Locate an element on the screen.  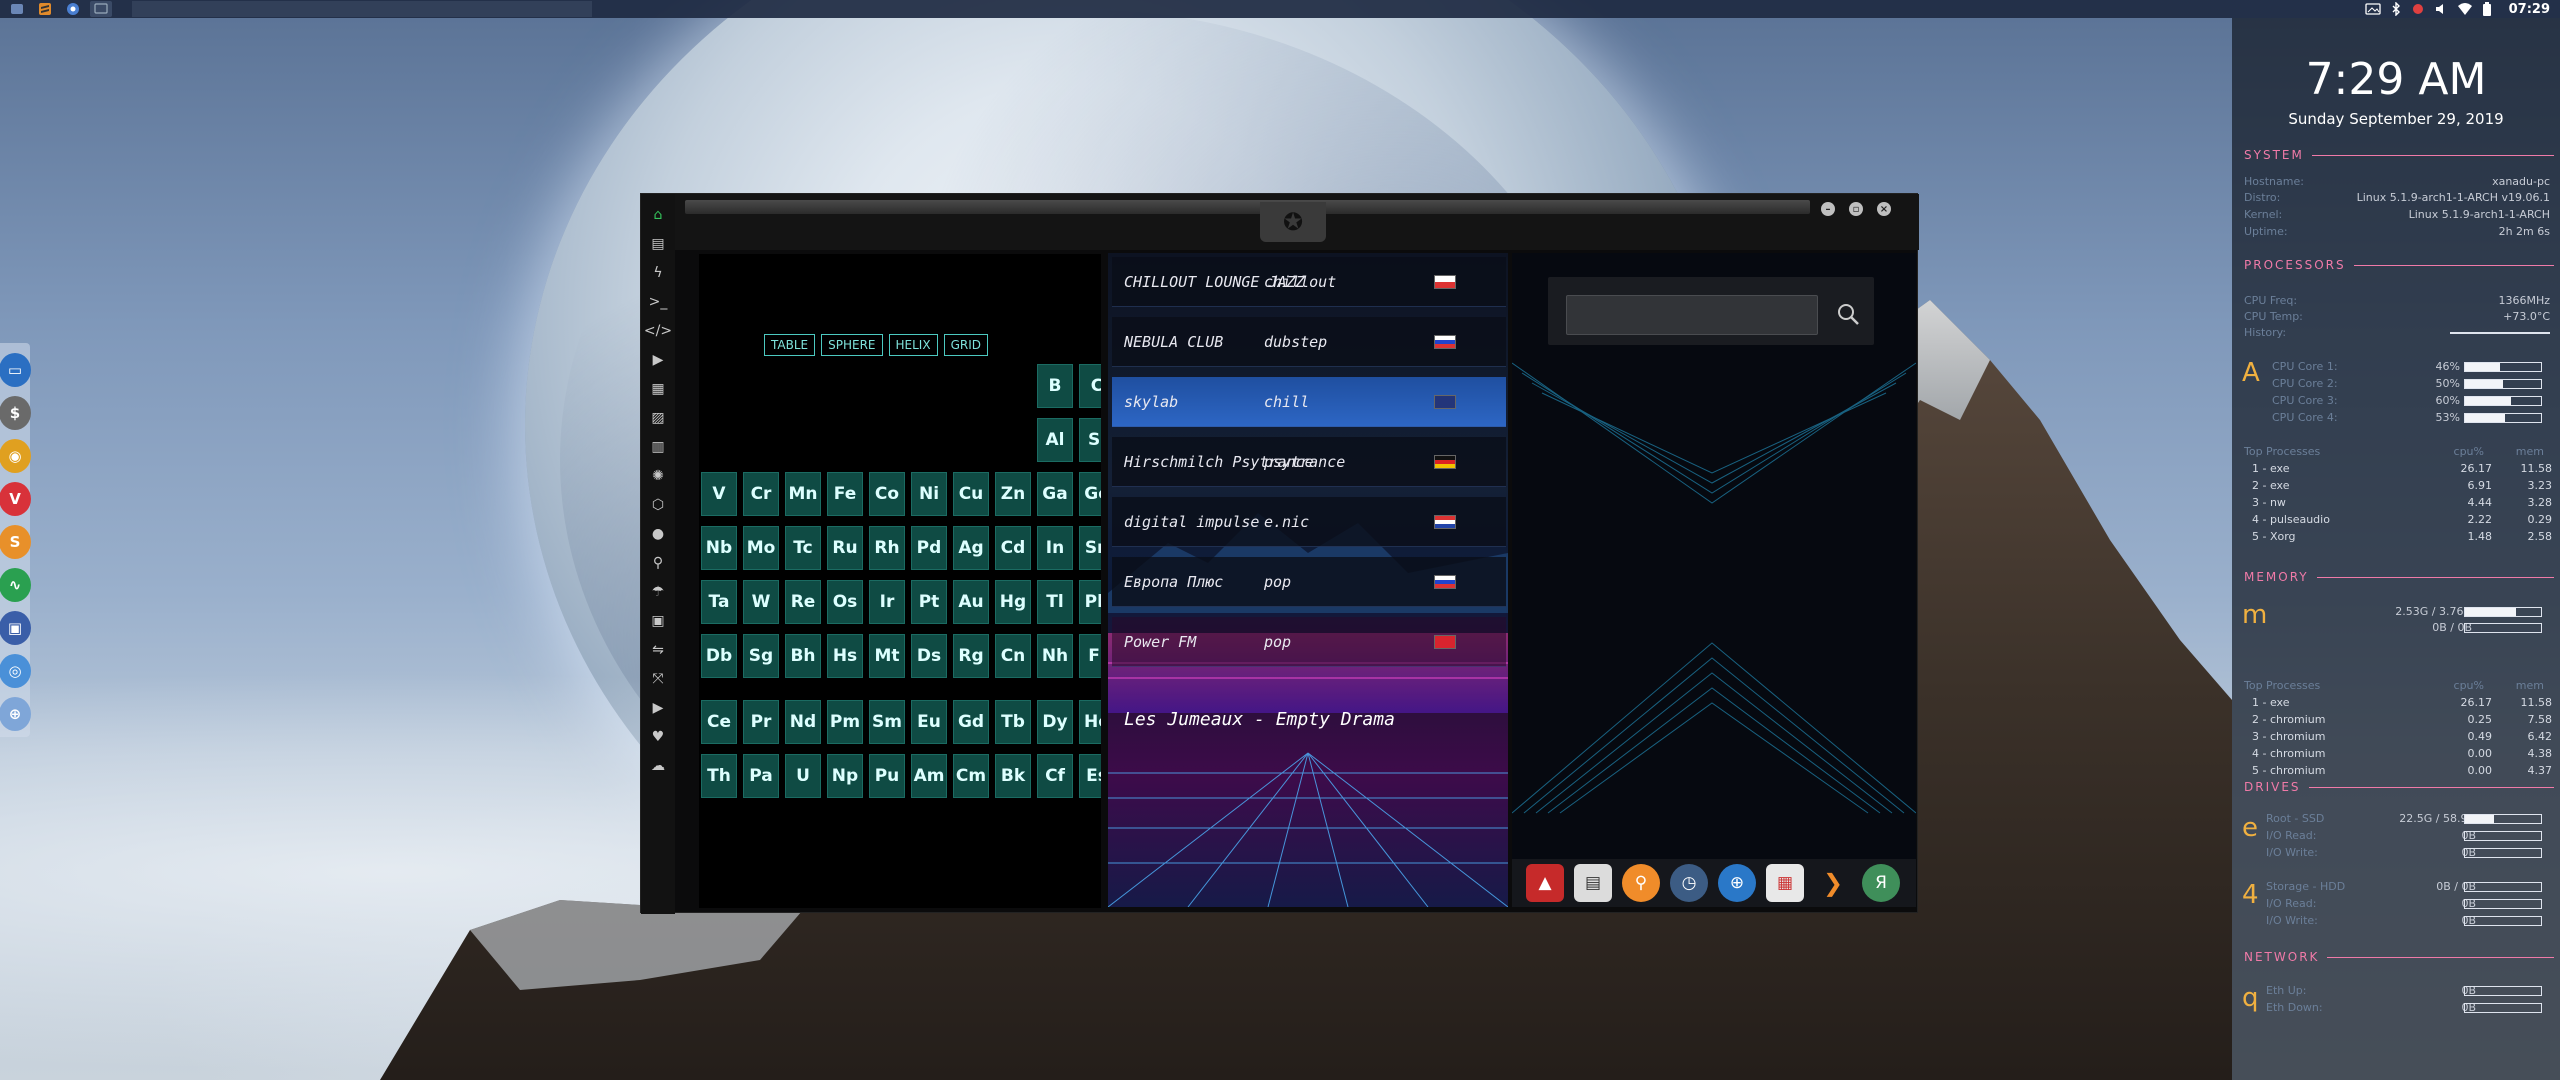
element-cell: U is located at coordinates (803, 776).